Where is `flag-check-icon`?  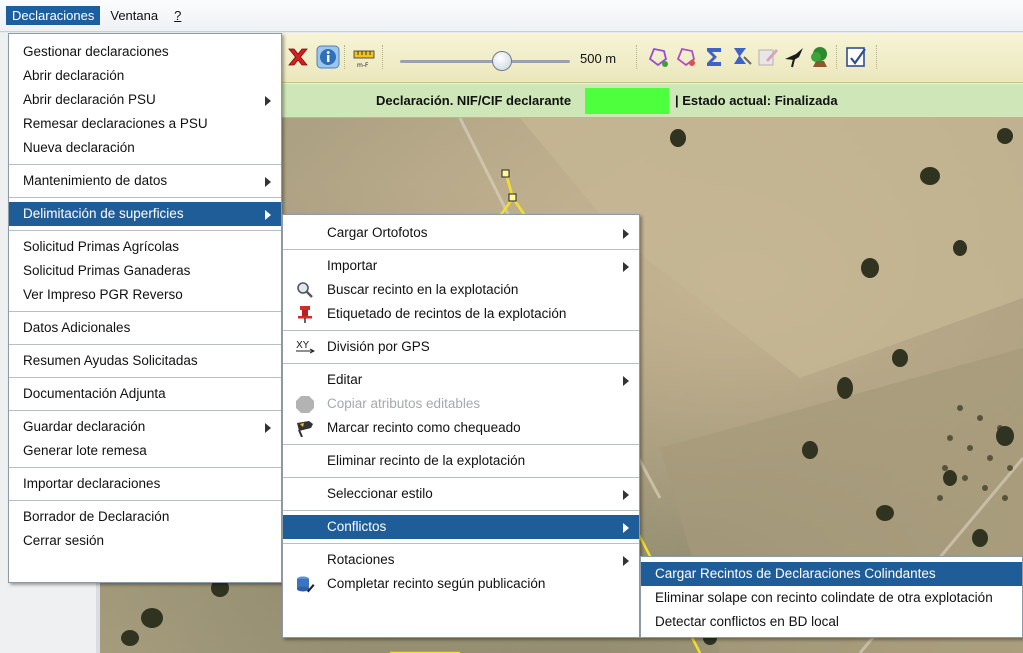
flag-check-icon is located at coordinates (305, 429).